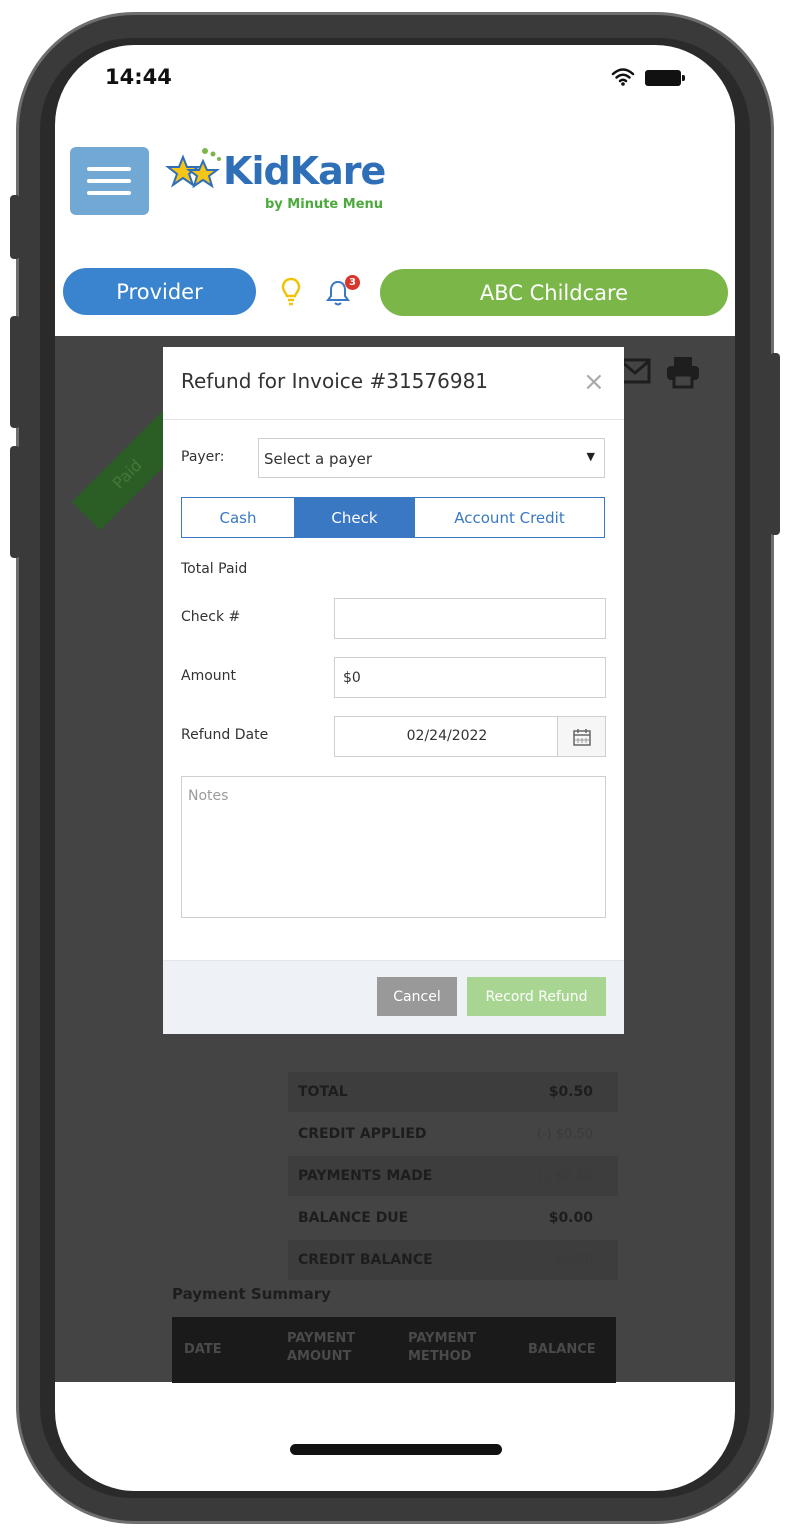 The height and width of the screenshot is (1536, 790). What do you see at coordinates (554, 292) in the screenshot?
I see `center-selector-button: ABC Childcare` at bounding box center [554, 292].